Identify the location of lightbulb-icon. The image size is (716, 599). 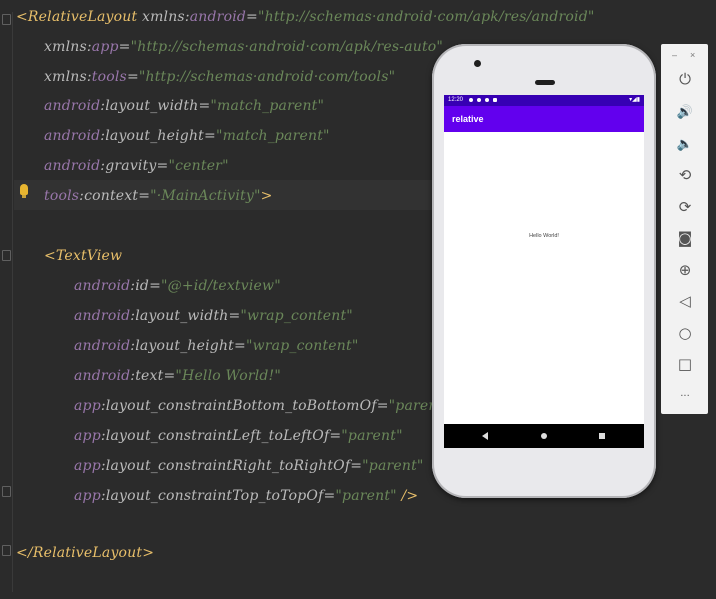
(24, 191).